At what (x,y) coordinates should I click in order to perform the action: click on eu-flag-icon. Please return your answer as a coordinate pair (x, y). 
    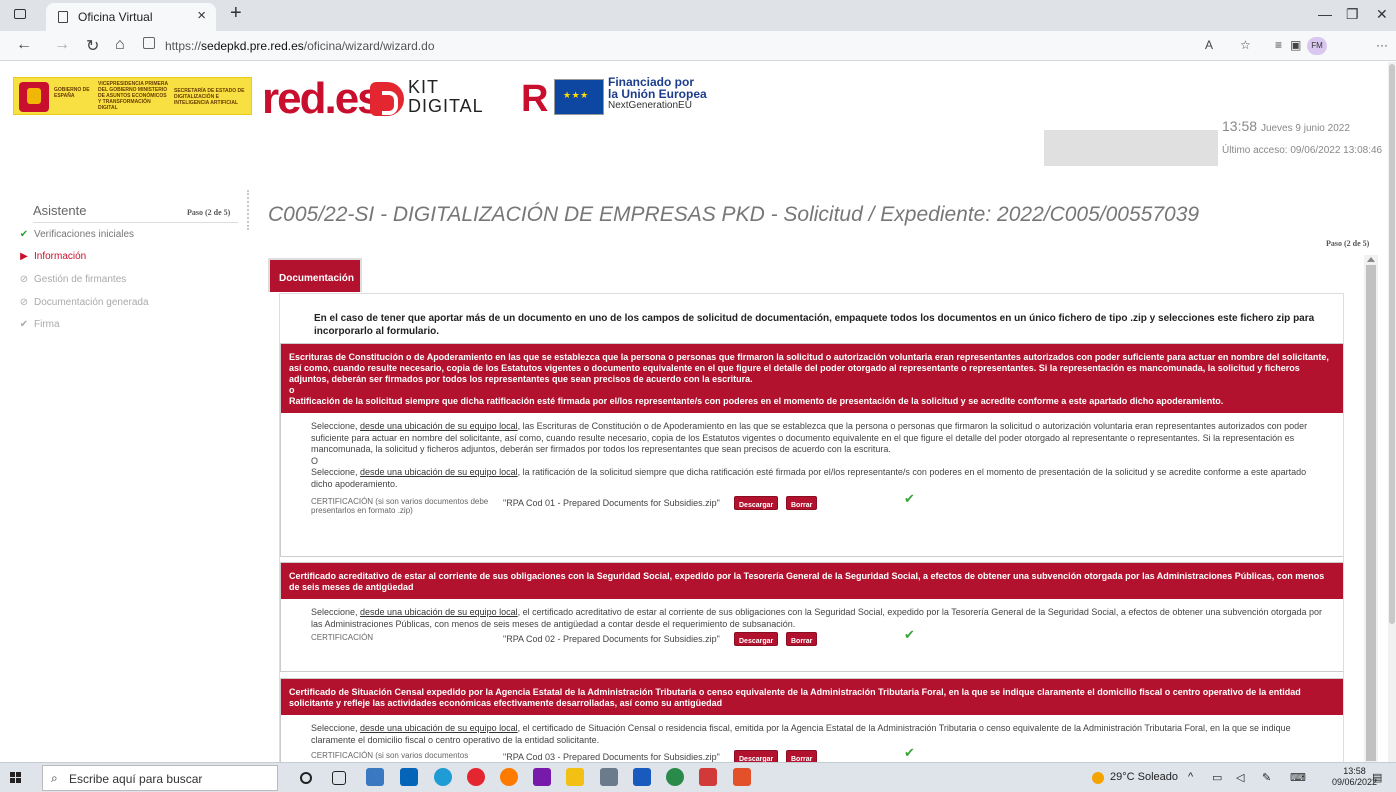
    Looking at the image, I should click on (579, 97).